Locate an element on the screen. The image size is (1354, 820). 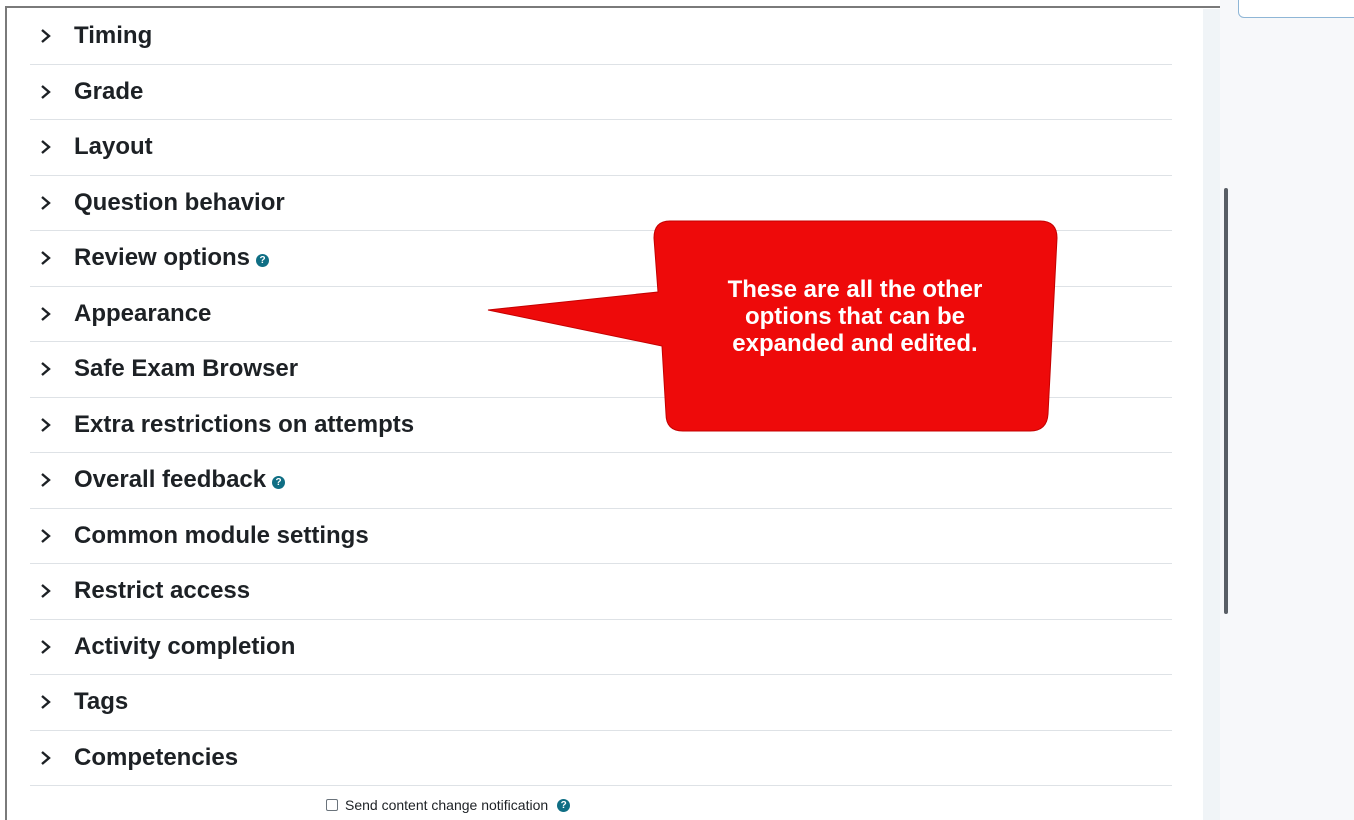
section-label: Review options is located at coordinates (162, 258).